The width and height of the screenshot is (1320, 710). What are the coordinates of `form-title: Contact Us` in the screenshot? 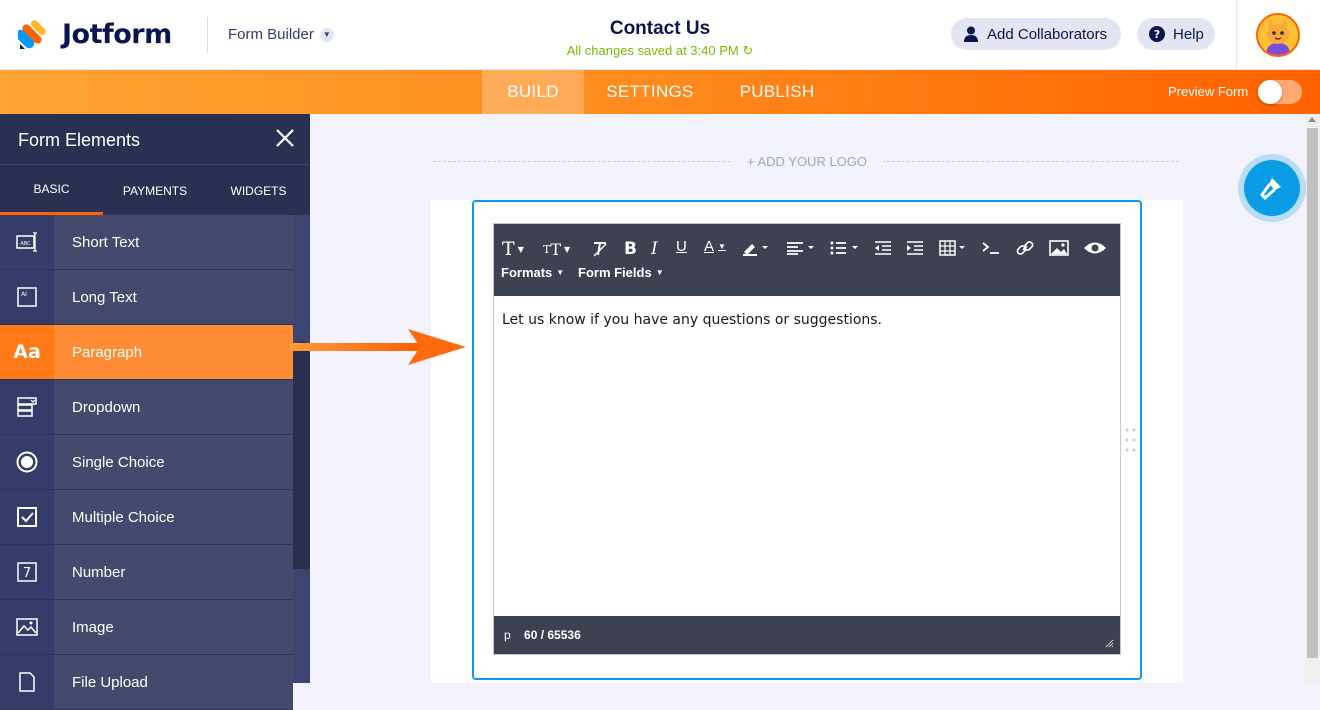 It's located at (660, 28).